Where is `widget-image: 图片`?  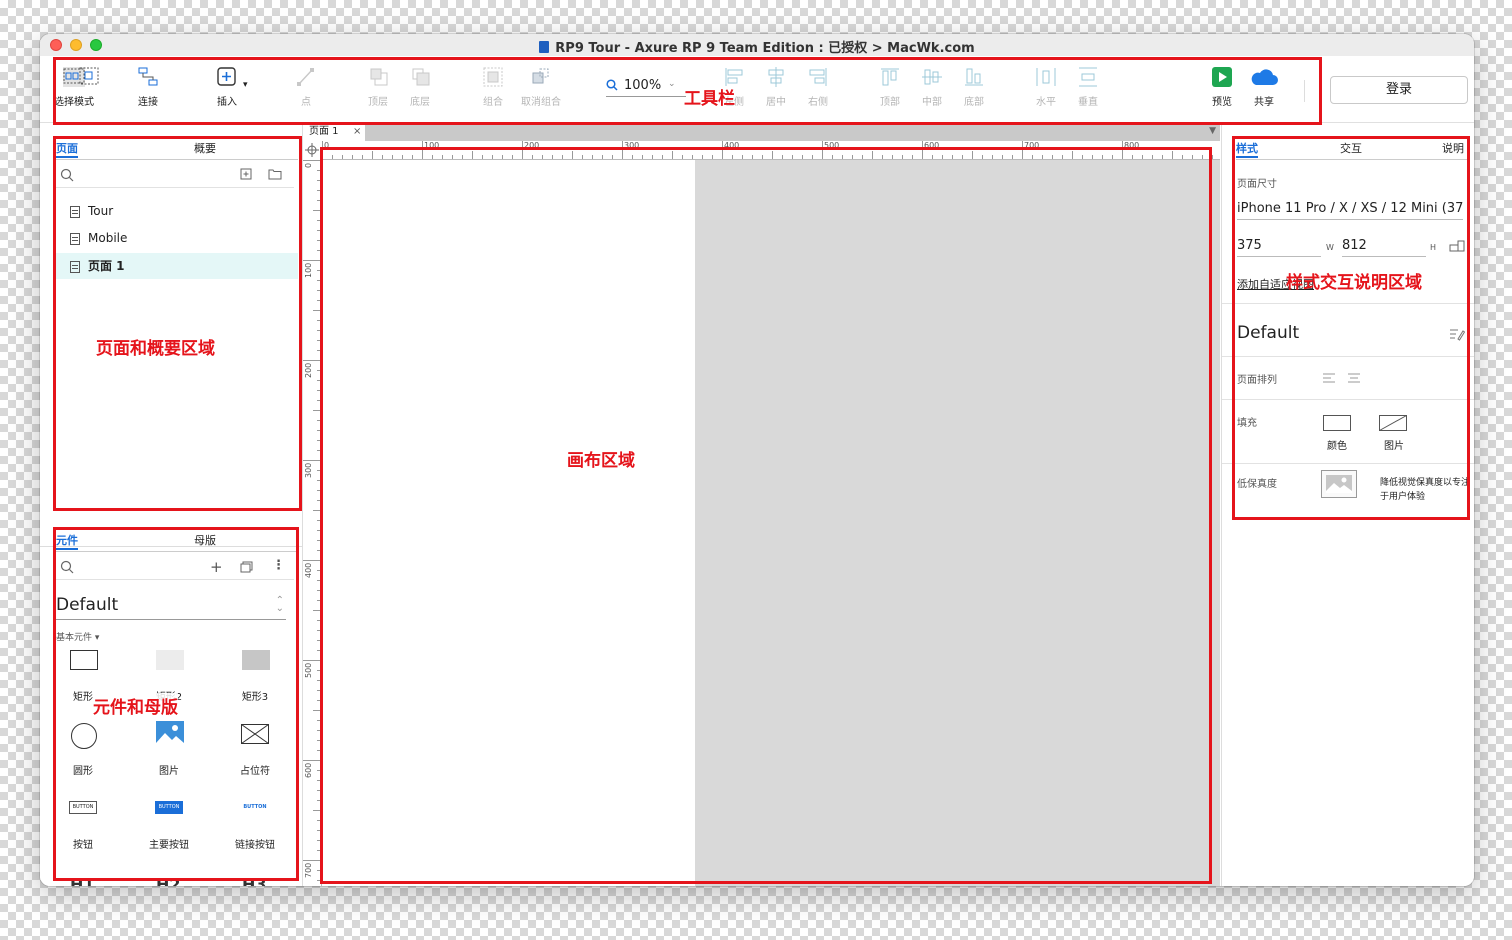 widget-image: 图片 is located at coordinates (169, 749).